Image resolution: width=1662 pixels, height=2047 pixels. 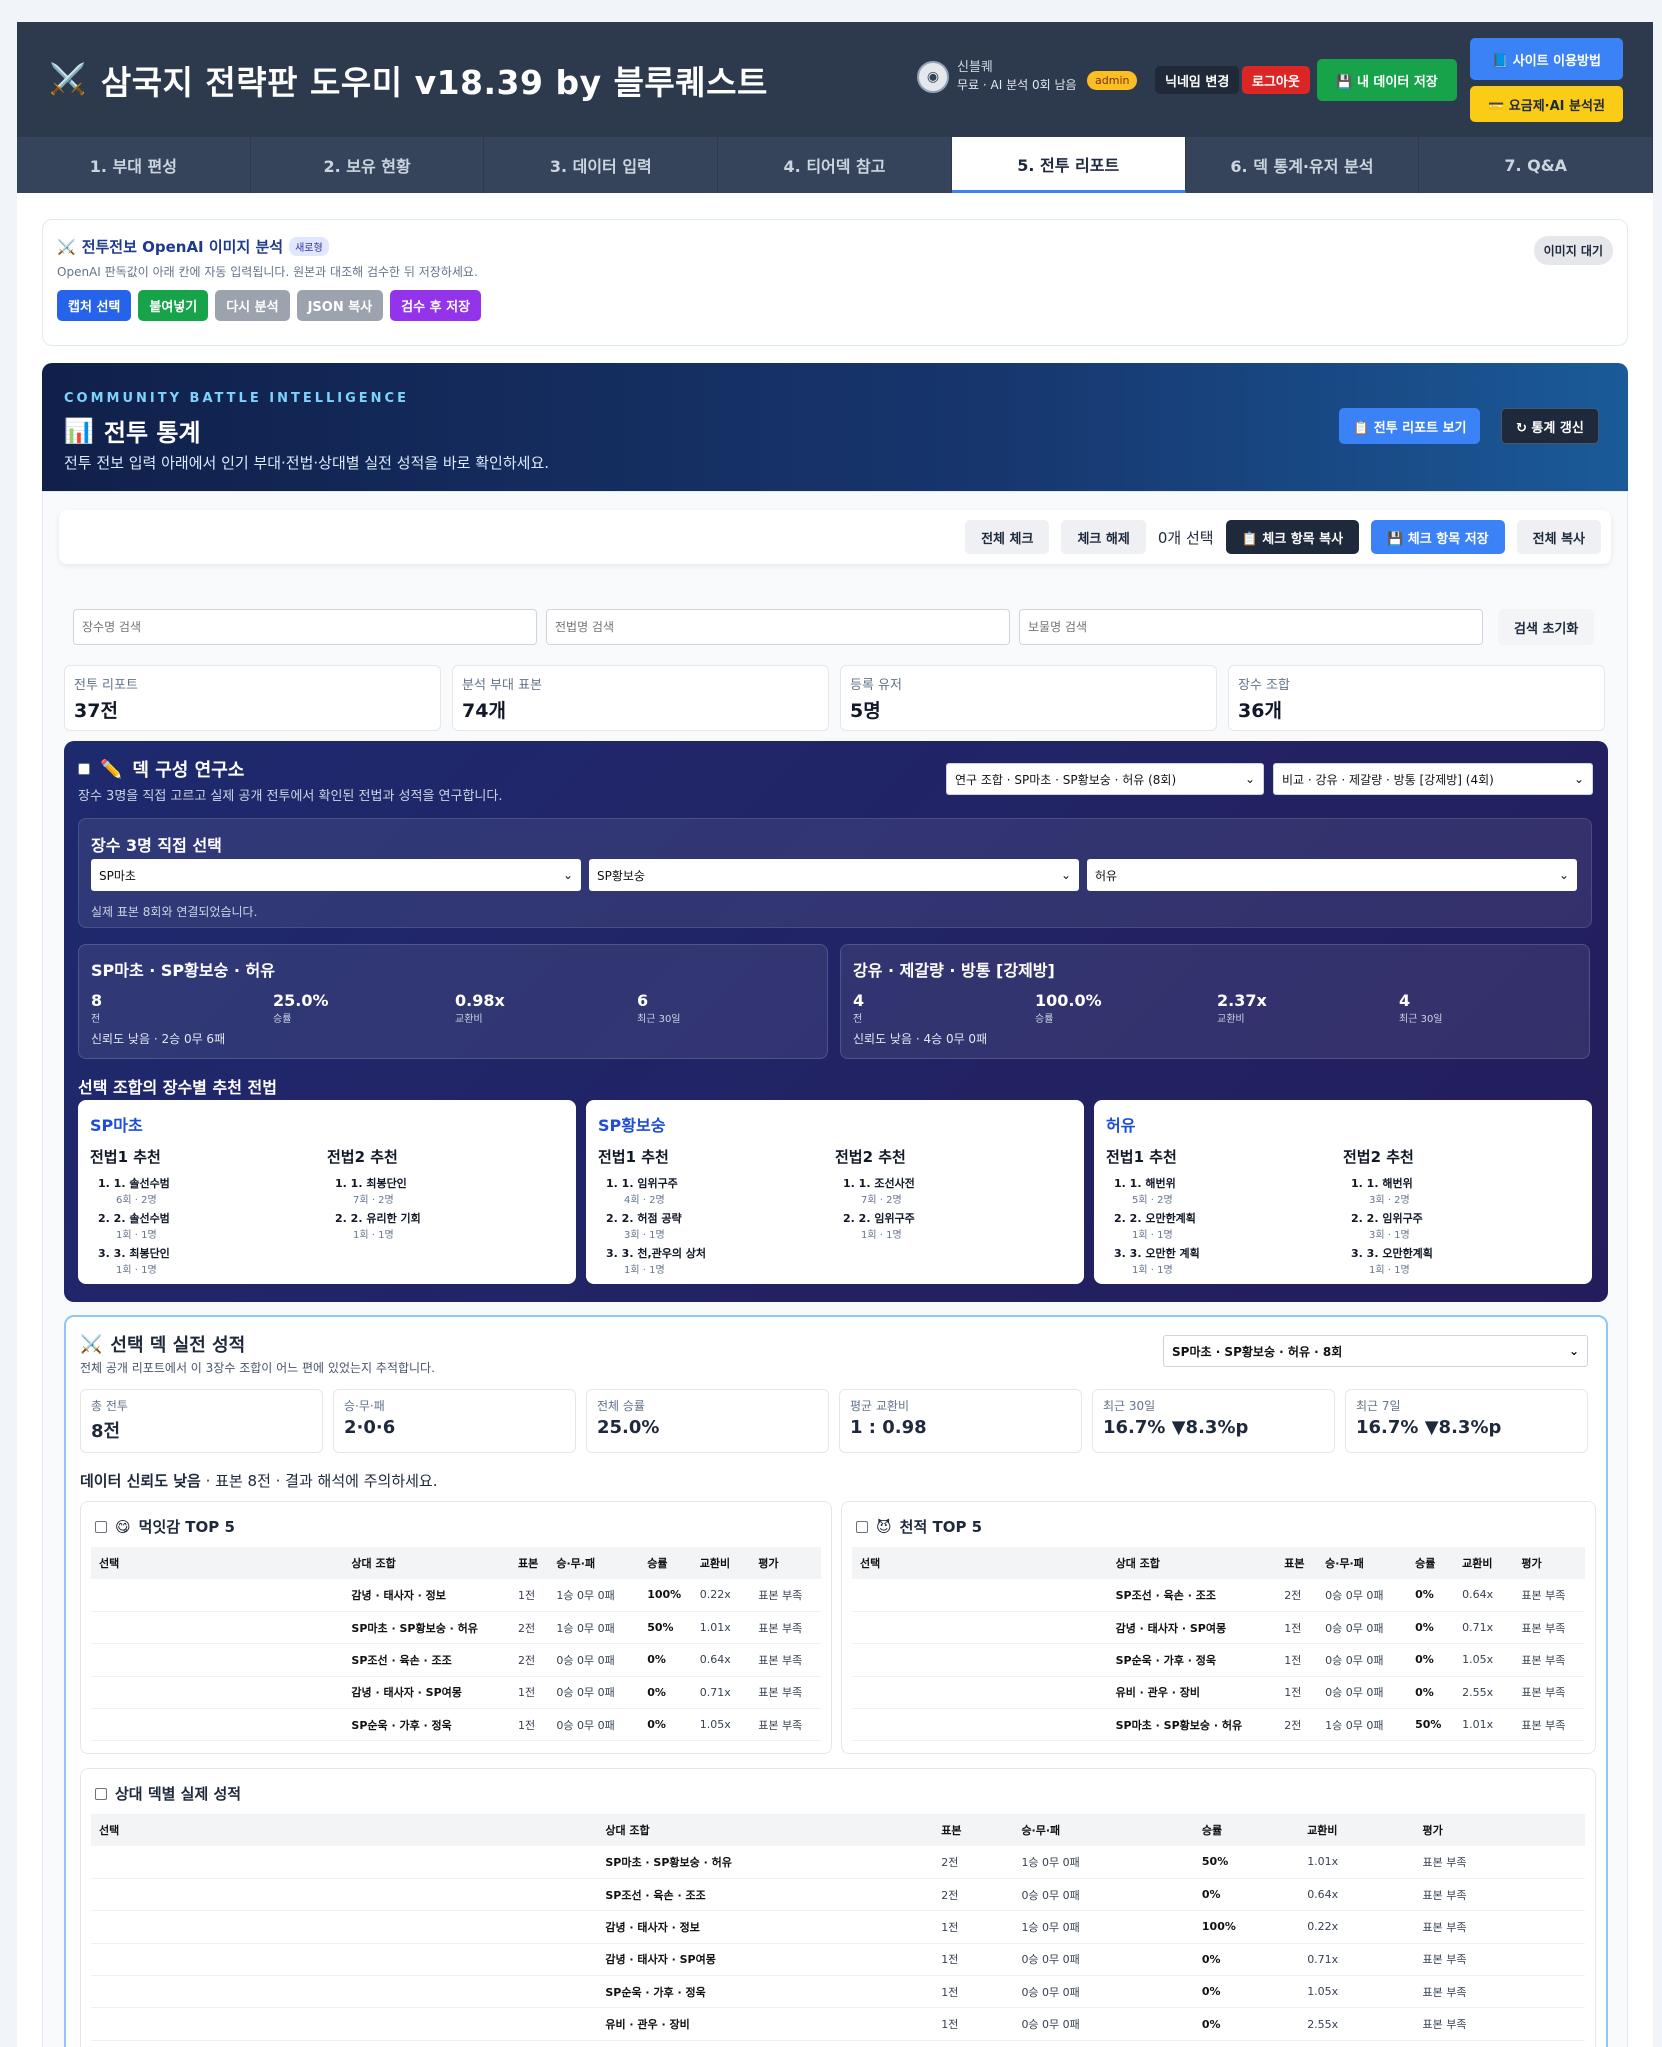 I want to click on save-checked-button: 💾 체크 항목 저장, so click(x=1438, y=537).